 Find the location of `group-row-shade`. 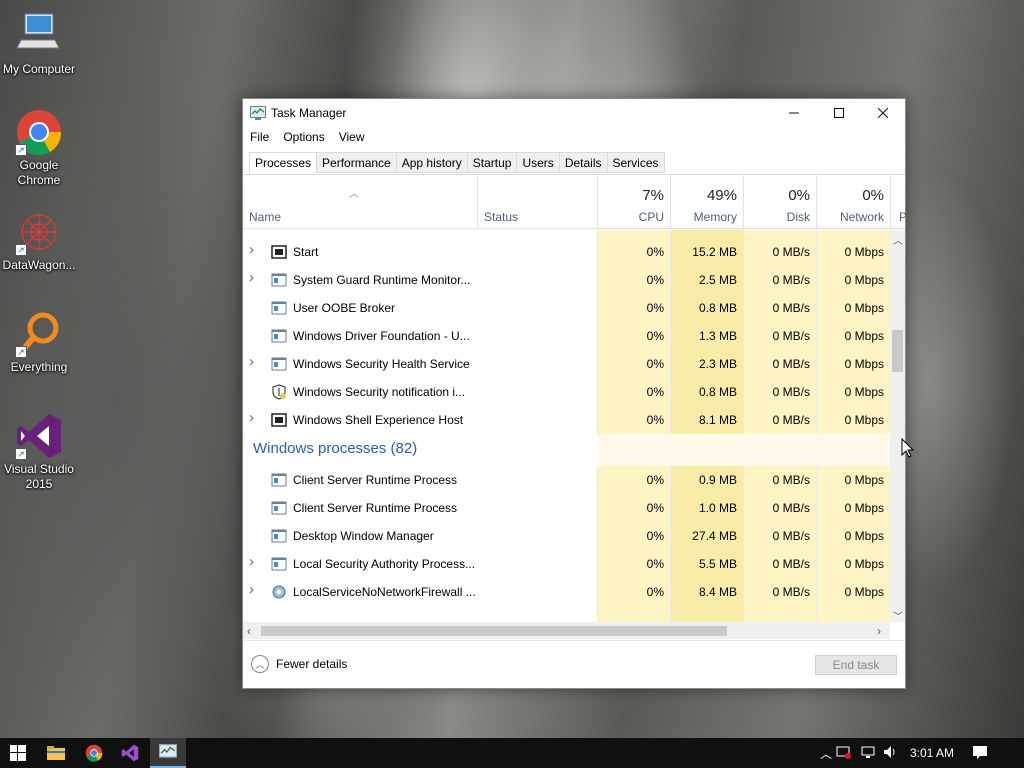

group-row-shade is located at coordinates (743, 450).